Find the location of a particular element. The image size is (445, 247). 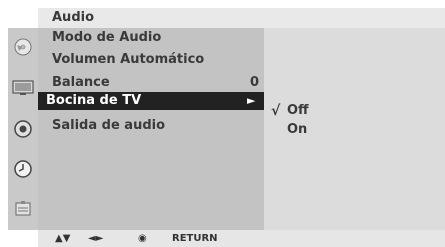

check-mark-icon: √ is located at coordinates (276, 111).